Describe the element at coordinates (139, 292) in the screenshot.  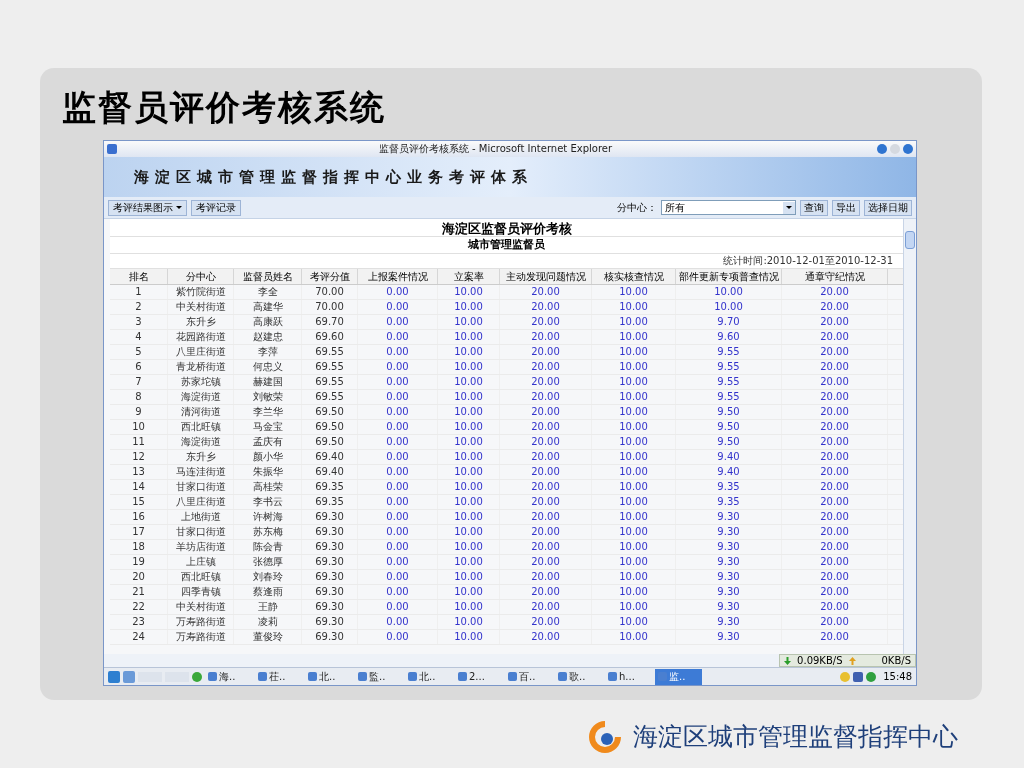
I see `table-cell: 1` at that location.